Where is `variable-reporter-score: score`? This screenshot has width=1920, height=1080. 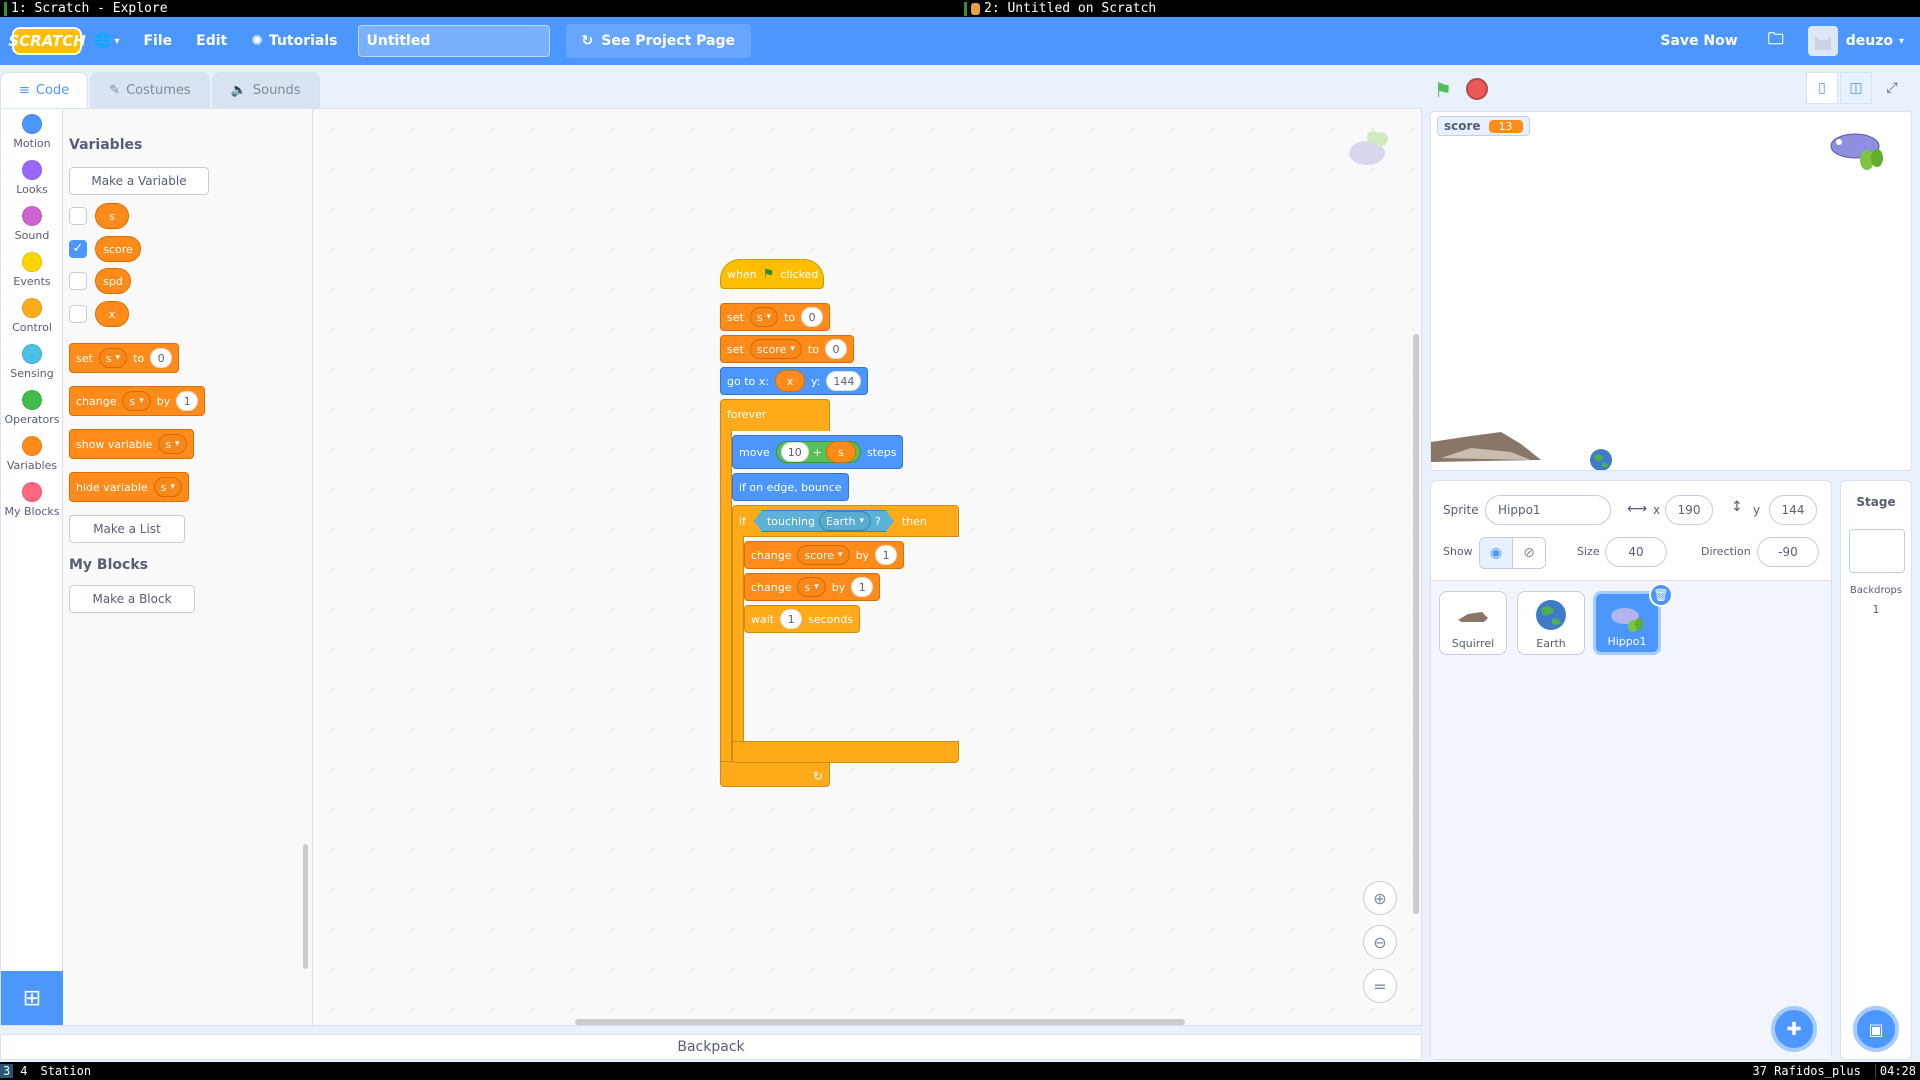
variable-reporter-score: score is located at coordinates (118, 249).